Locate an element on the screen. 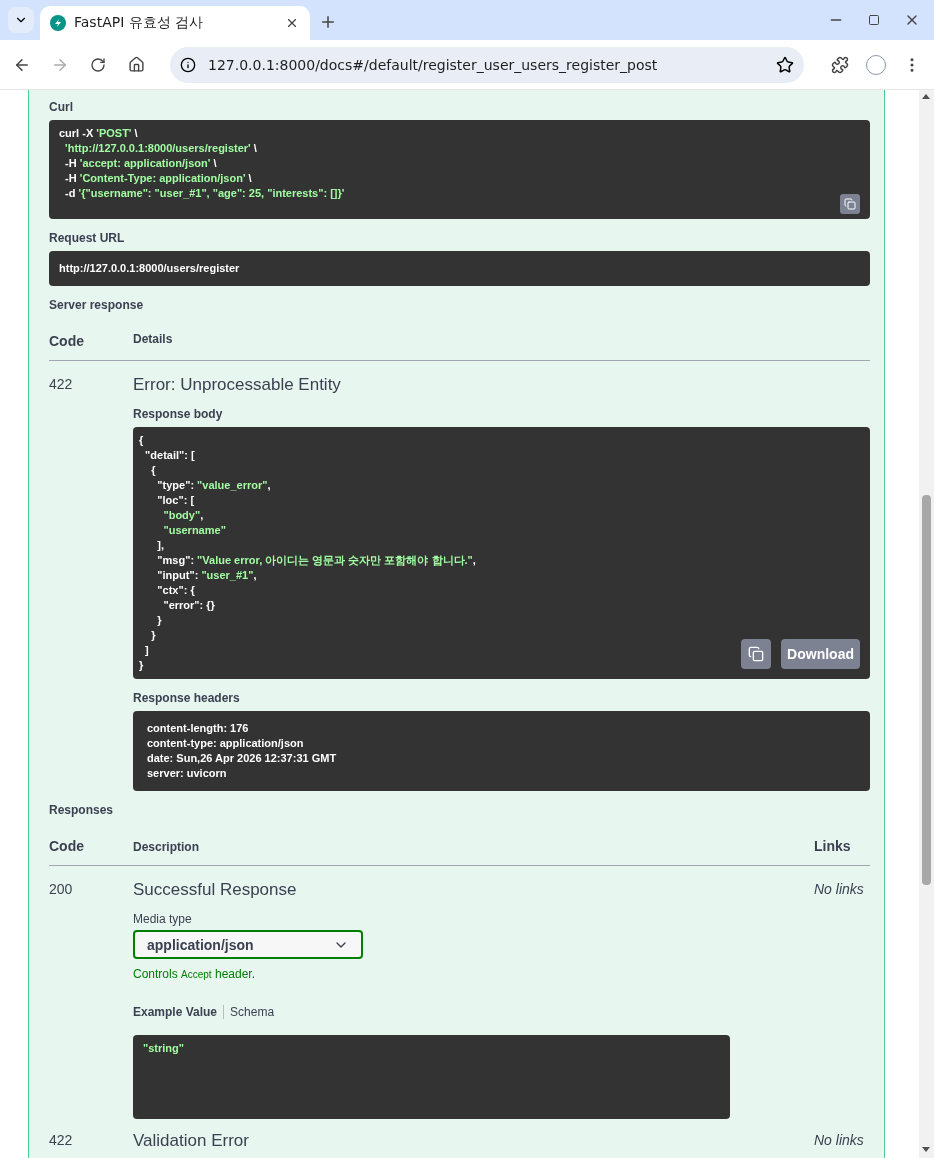 This screenshot has height=1158, width=934. response-title: Error: Unprocessable Entity is located at coordinates (237, 385).